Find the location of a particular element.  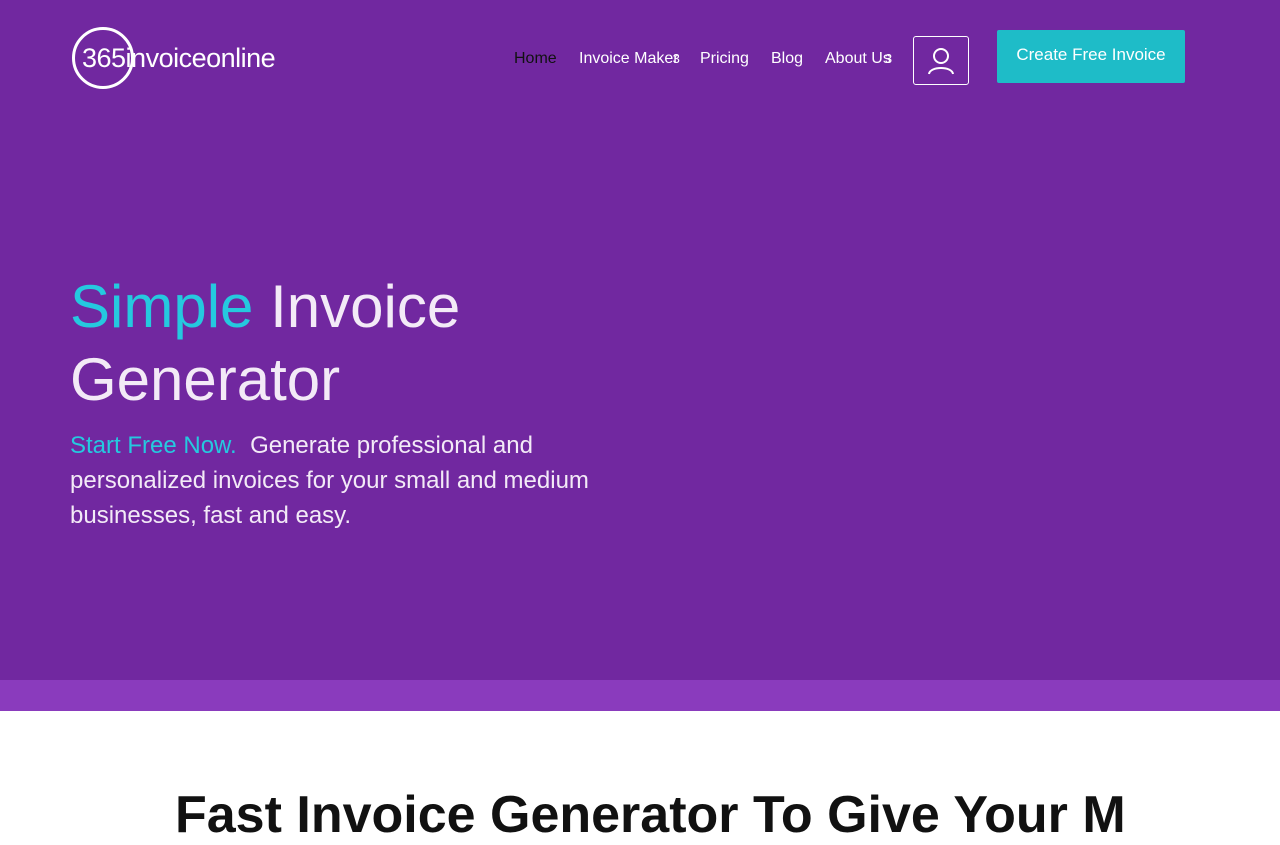

nav-item-home: Home is located at coordinates (535, 59).